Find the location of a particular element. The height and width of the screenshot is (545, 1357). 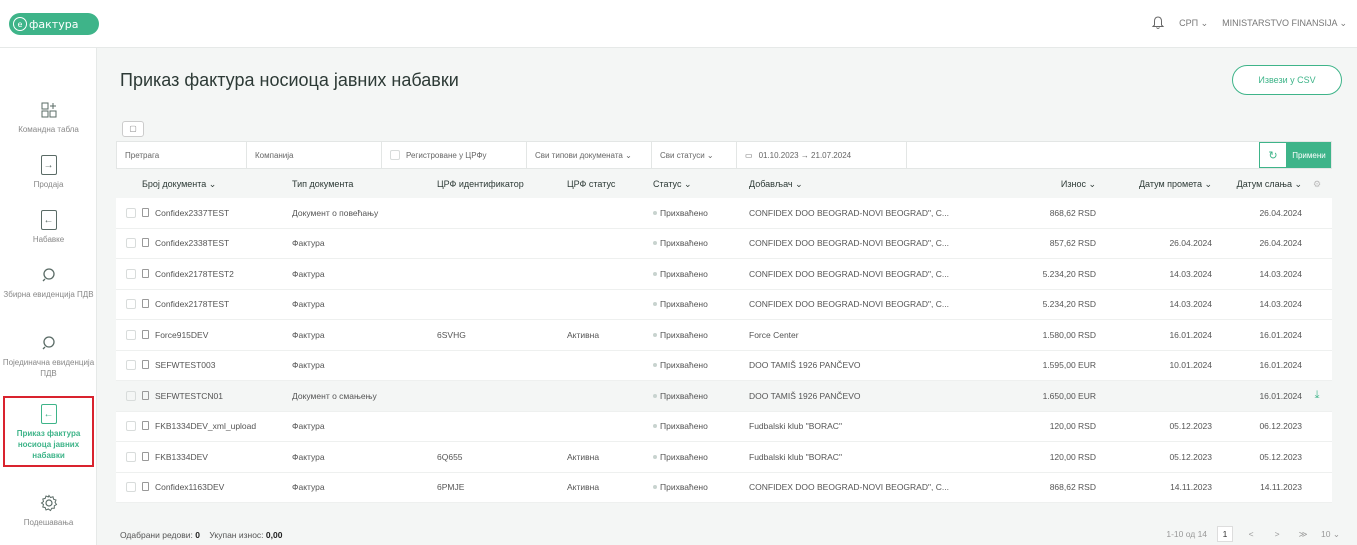

document-number: Confidex2337TEST is located at coordinates (192, 213).